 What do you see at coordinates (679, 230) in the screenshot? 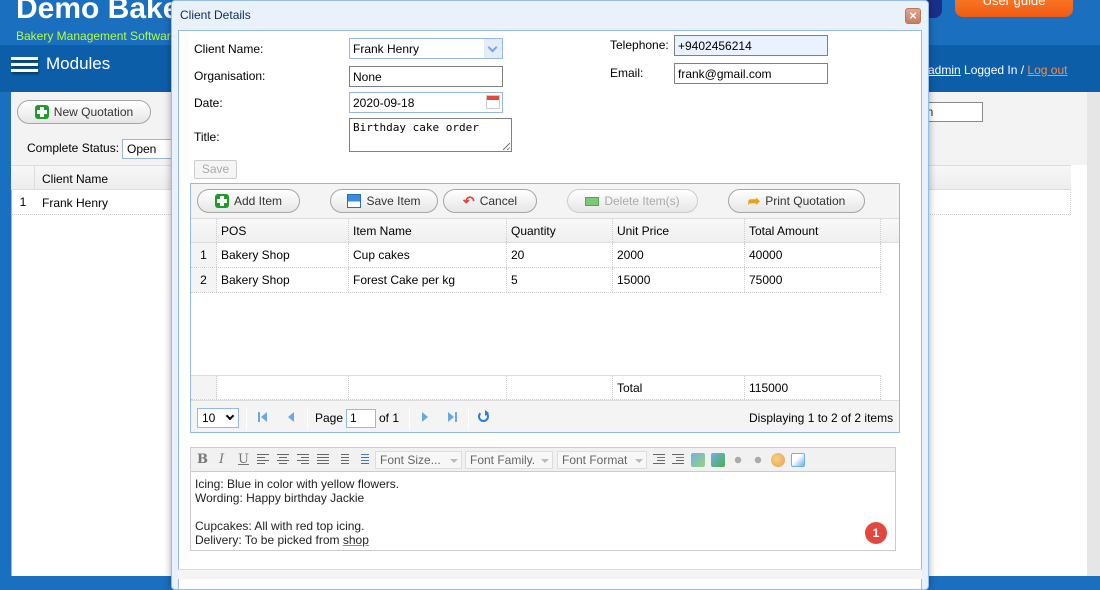
I see `column-unit-price: Unit Price` at bounding box center [679, 230].